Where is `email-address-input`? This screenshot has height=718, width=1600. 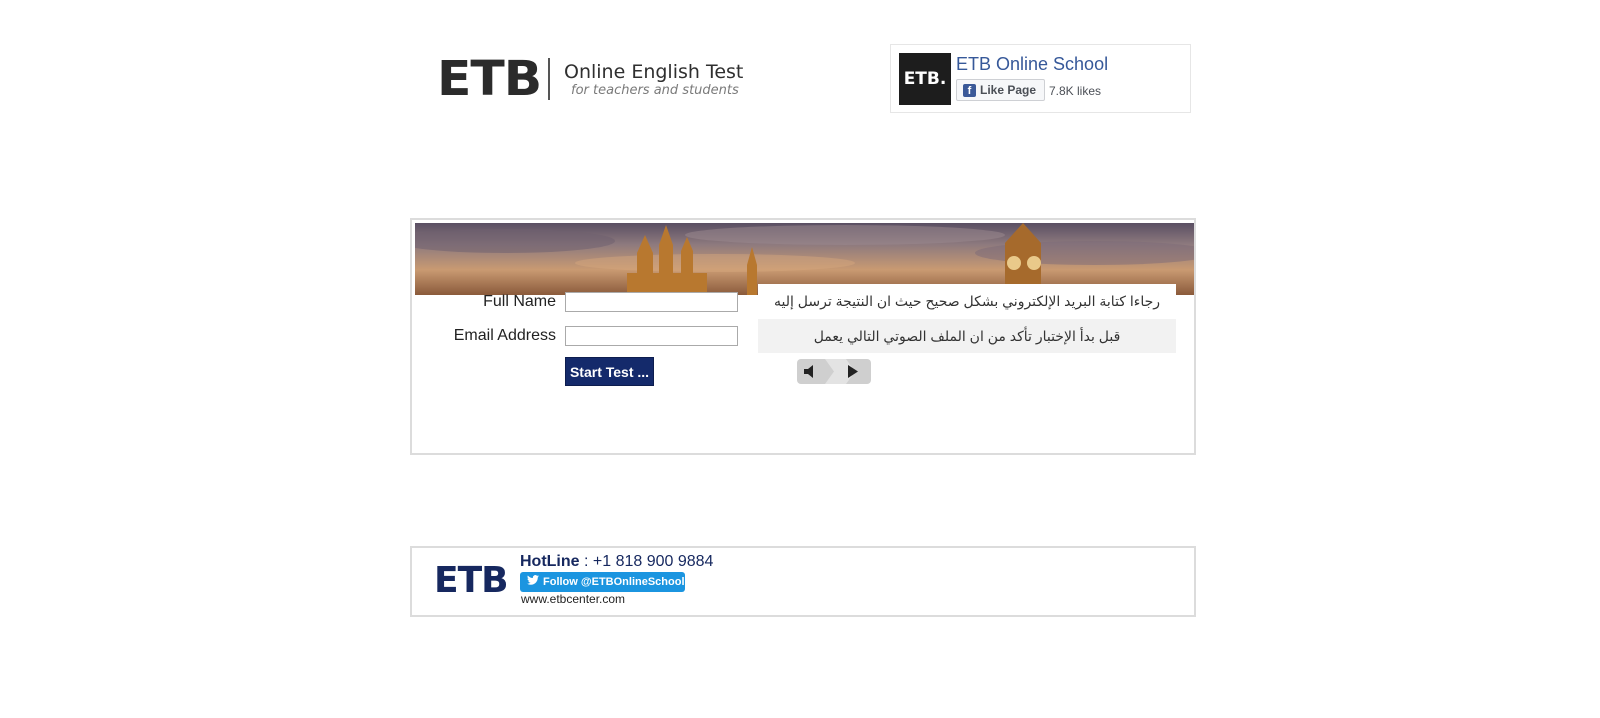 email-address-input is located at coordinates (651, 336).